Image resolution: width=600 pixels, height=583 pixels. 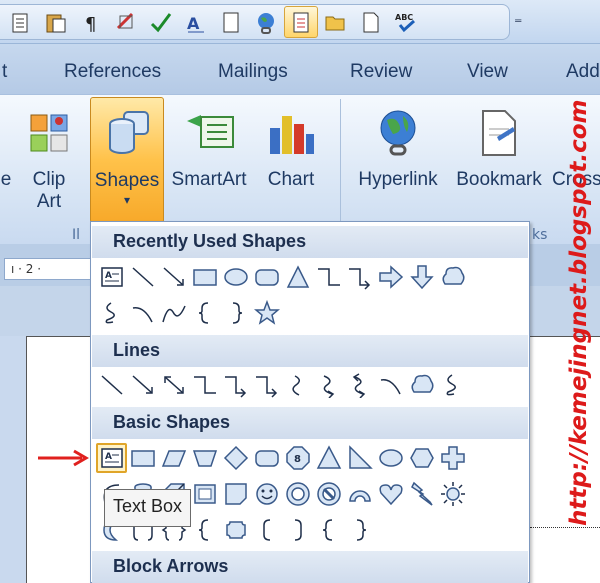 What do you see at coordinates (231, 22) in the screenshot?
I see `page-icon` at bounding box center [231, 22].